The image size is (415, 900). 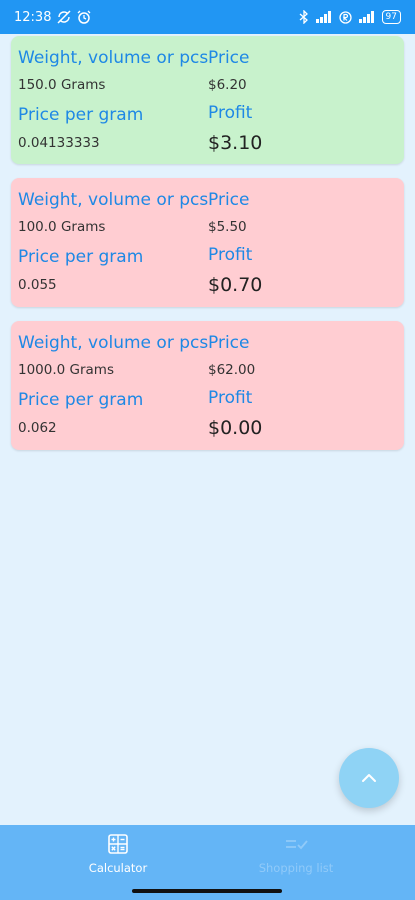 I want to click on weight-value: 100.0 Grams, so click(x=62, y=227).